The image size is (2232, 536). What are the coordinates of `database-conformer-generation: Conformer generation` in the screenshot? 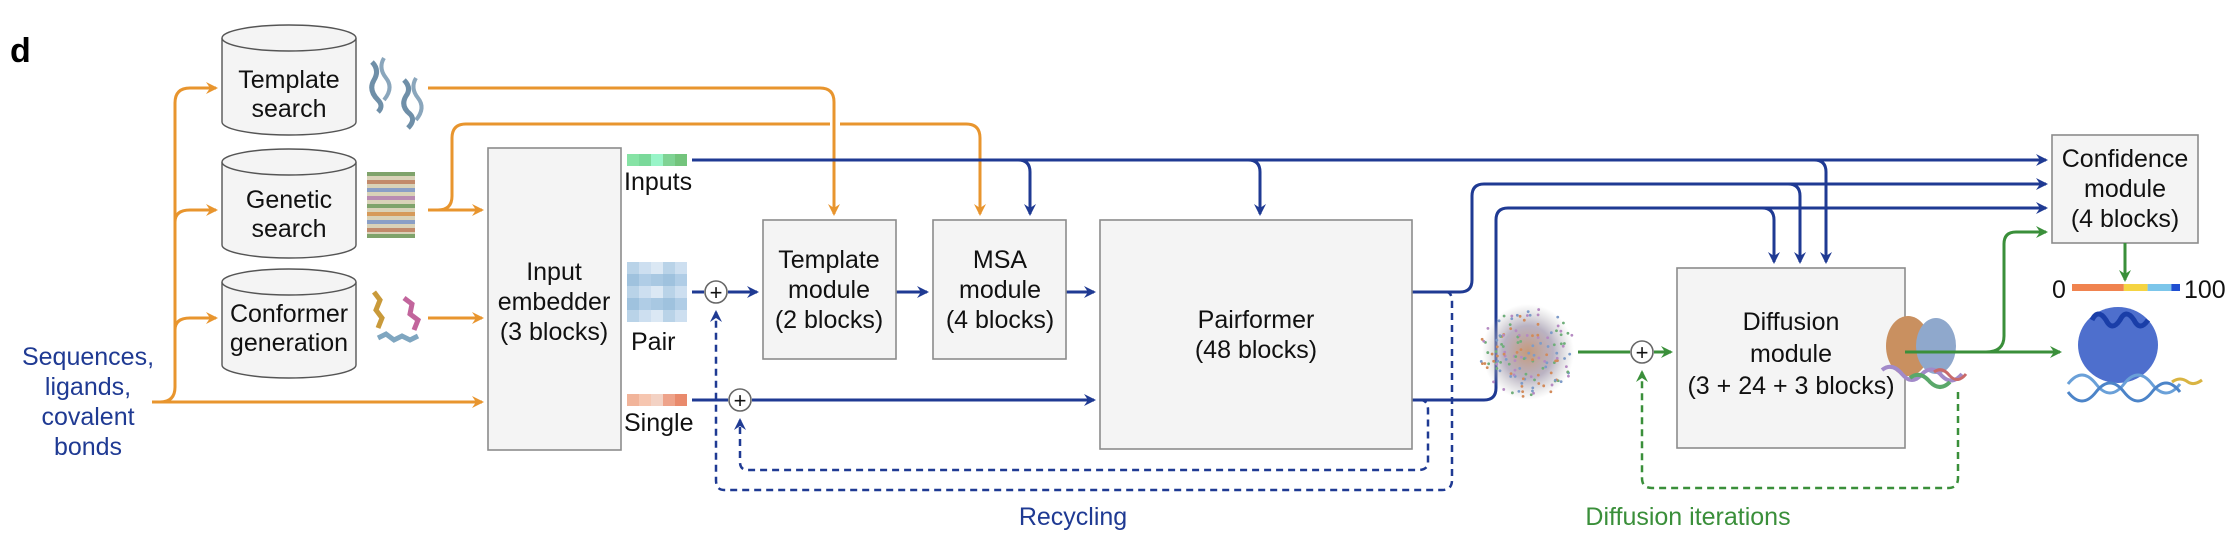 It's located at (289, 323).